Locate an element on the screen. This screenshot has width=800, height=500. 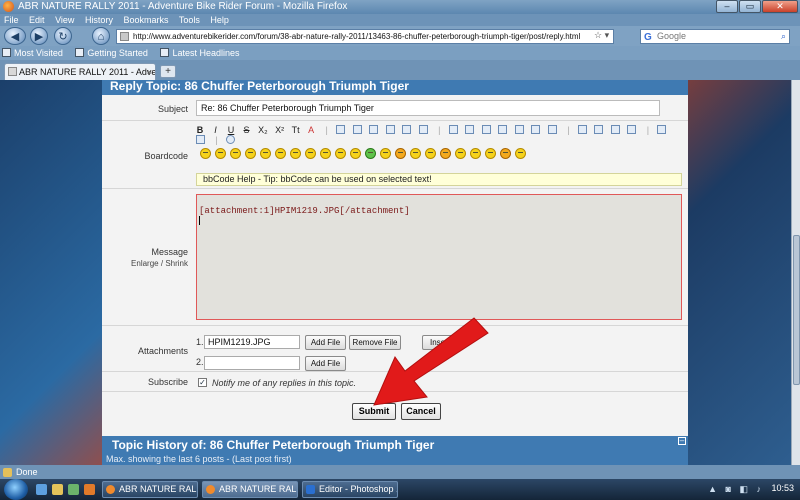
tab-abr-nature-rally: ABR NATURE RALLY 2011 - Adventur... × is located at coordinates (80, 71).